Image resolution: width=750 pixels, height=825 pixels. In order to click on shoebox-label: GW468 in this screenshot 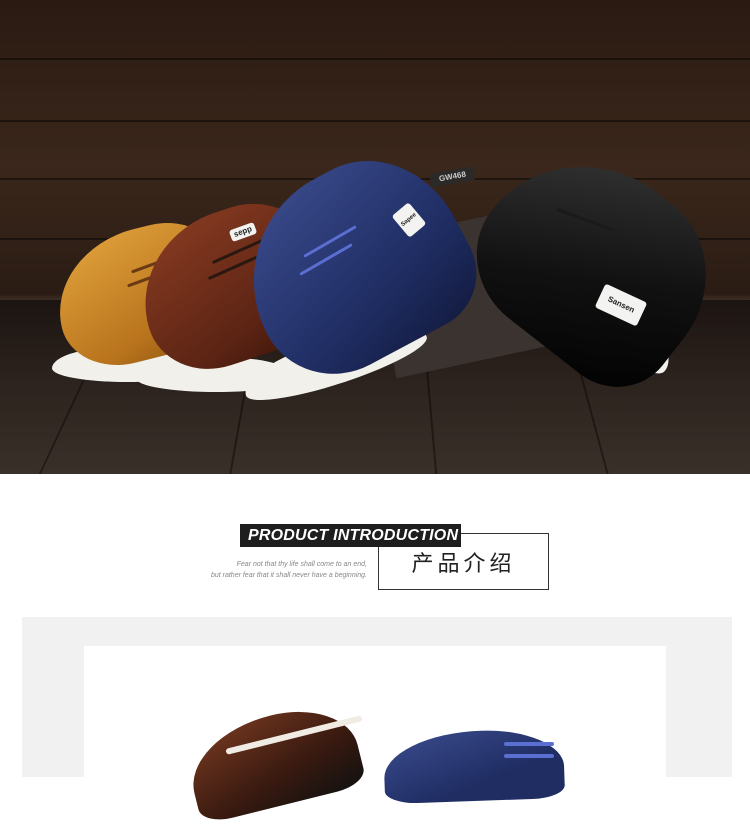, I will do `click(452, 177)`.